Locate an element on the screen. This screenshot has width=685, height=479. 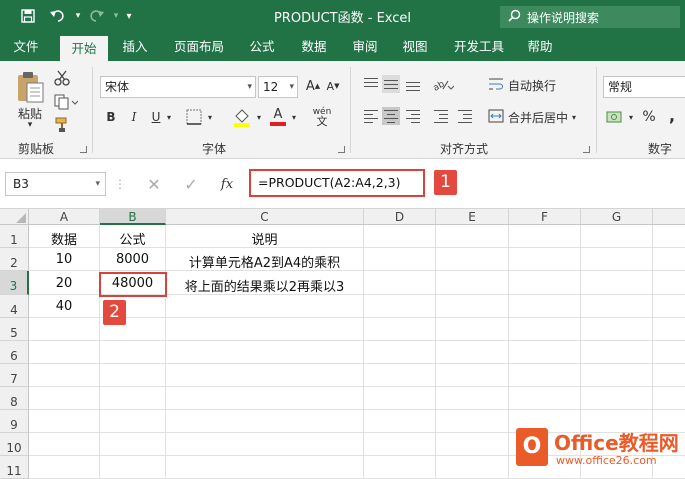
align-right-icon is located at coordinates (413, 116).